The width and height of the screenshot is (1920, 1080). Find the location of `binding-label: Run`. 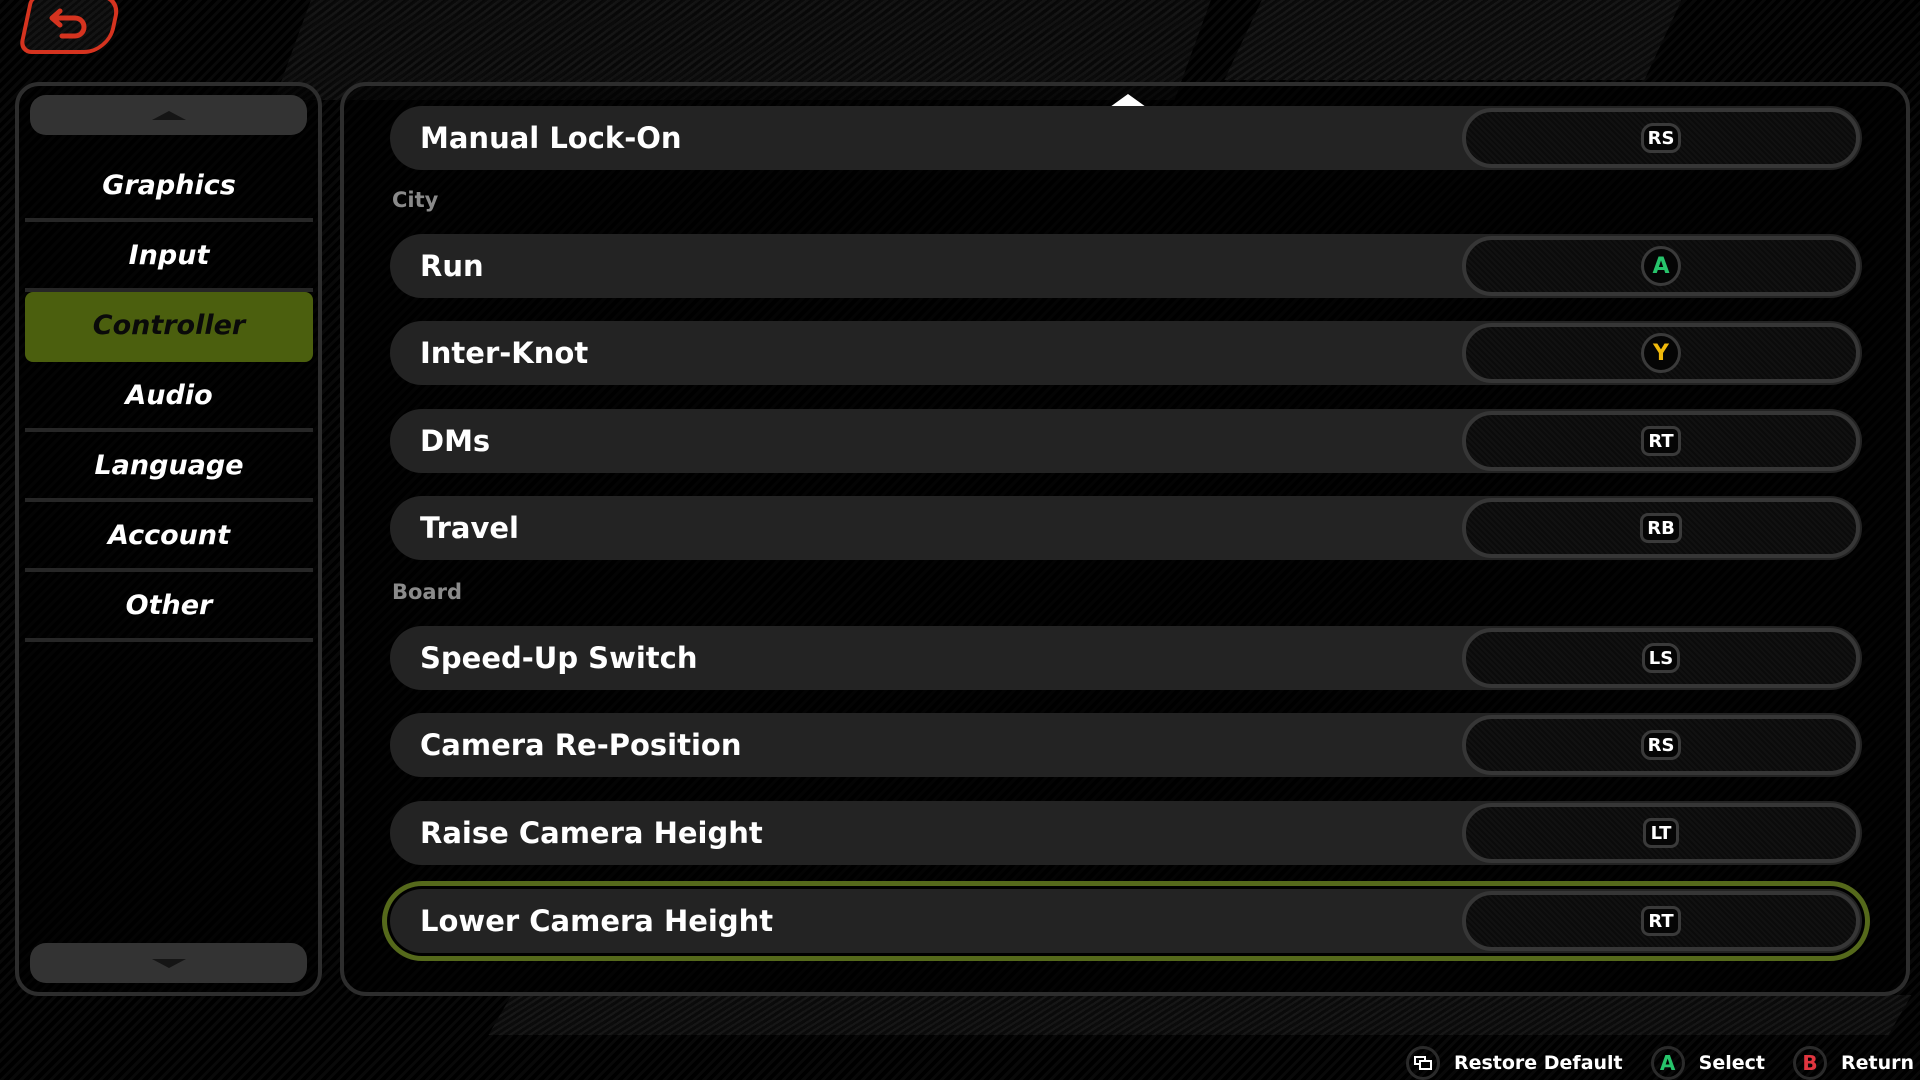

binding-label: Run is located at coordinates (452, 266).